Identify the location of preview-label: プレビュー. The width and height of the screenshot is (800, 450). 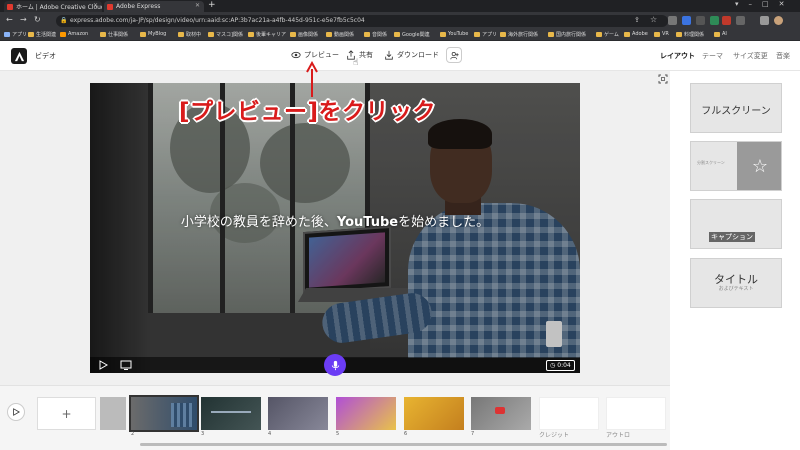
(321, 55).